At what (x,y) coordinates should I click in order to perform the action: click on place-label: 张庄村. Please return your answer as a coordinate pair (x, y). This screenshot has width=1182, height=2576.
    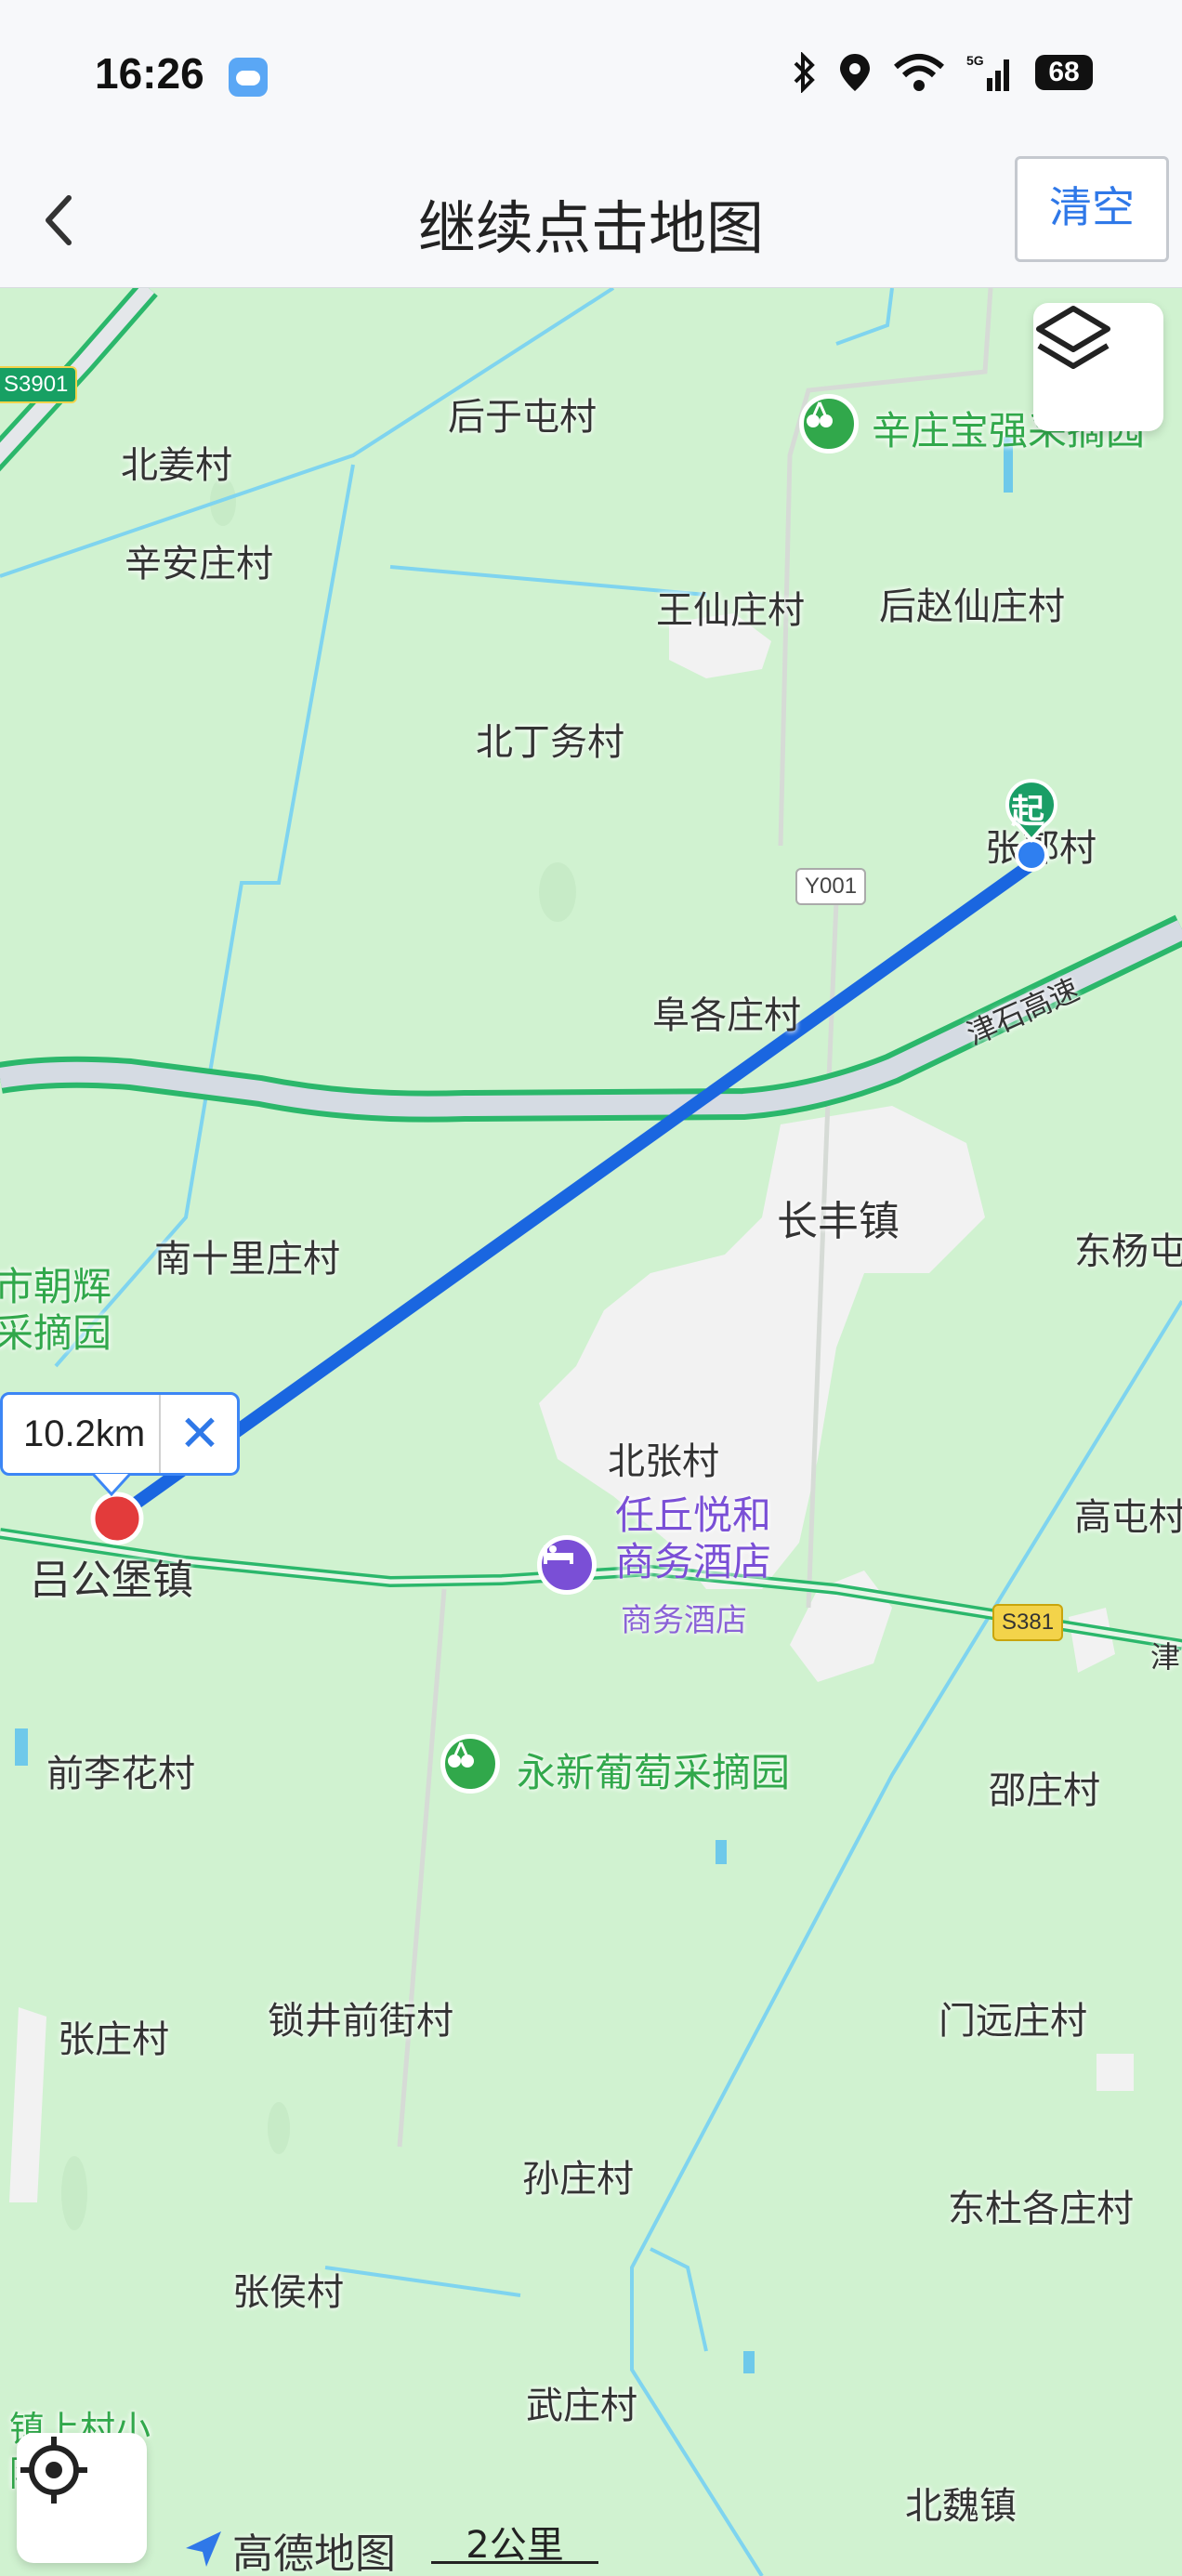
    Looking at the image, I should click on (113, 2039).